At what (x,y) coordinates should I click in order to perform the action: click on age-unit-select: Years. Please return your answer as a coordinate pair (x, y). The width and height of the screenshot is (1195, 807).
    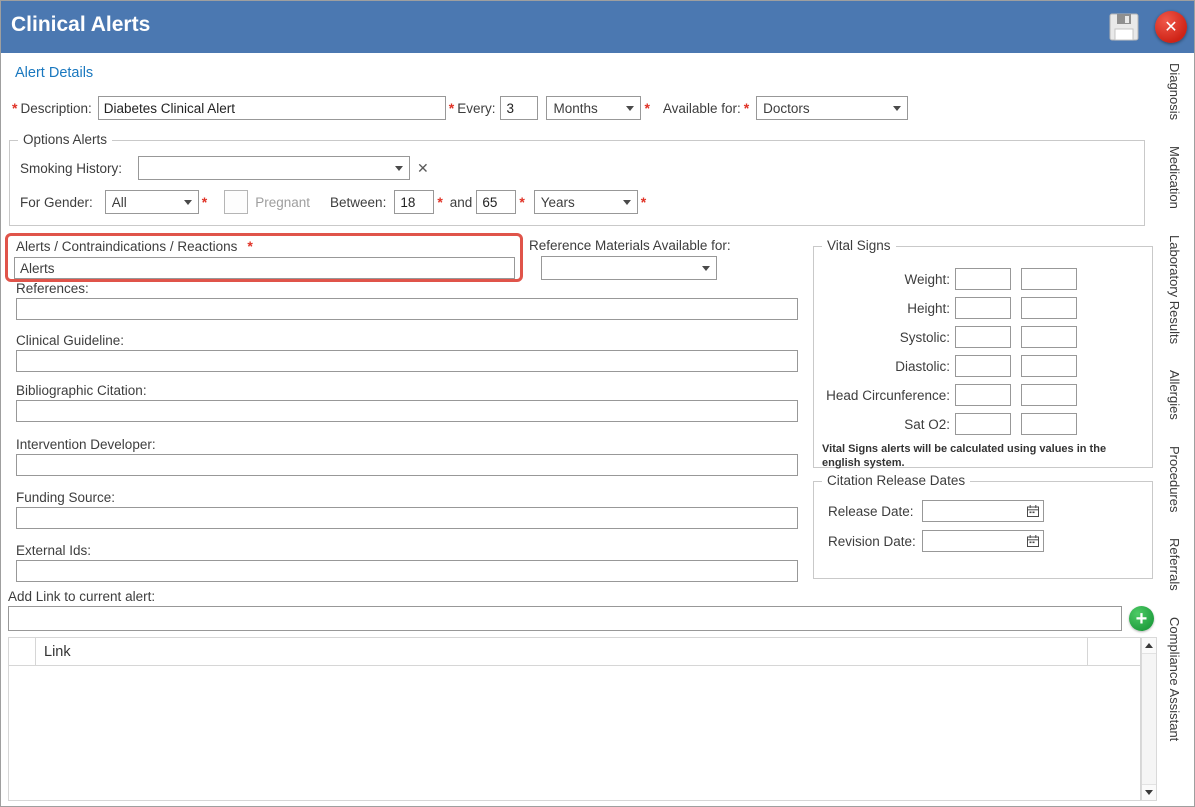
    Looking at the image, I should click on (585, 202).